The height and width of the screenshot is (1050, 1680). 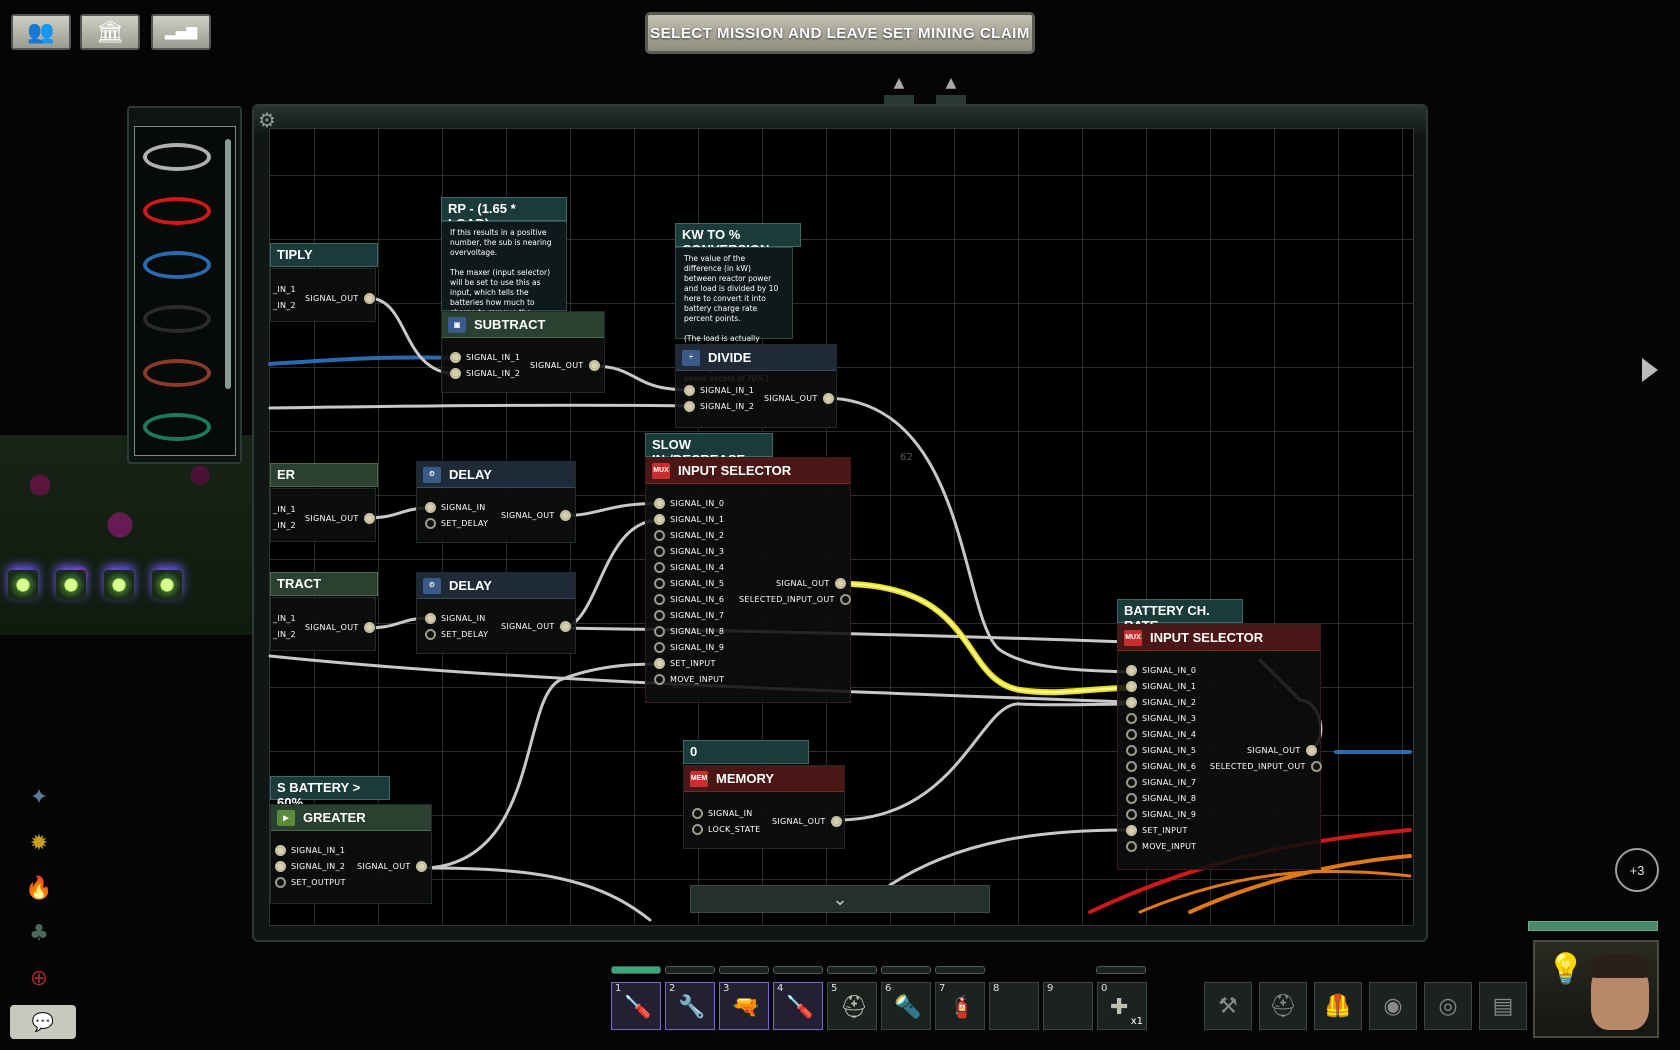 I want to click on wire-item-black, so click(x=177, y=319).